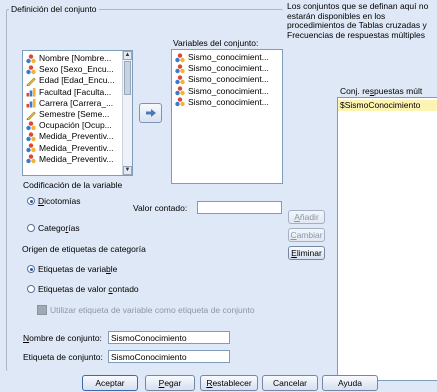 The width and height of the screenshot is (437, 392). I want to click on cancel-button: Cancelar, so click(290, 383).